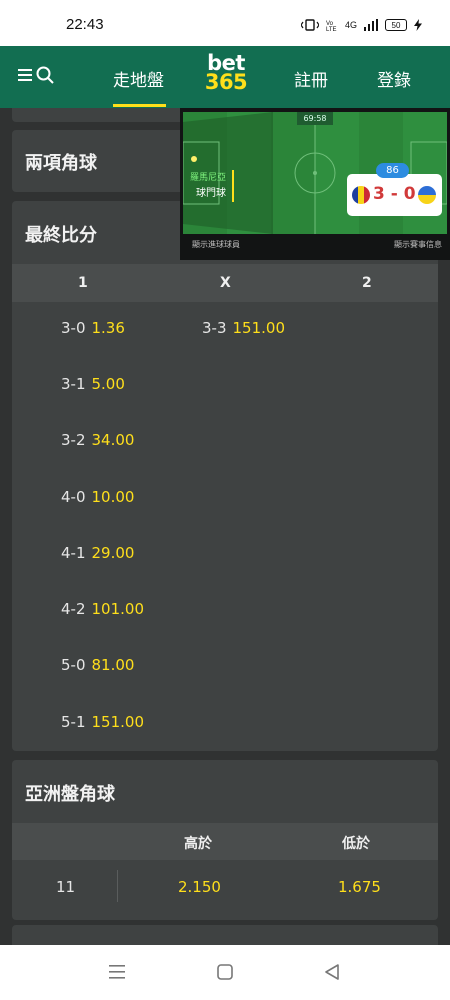 The height and width of the screenshot is (1000, 450). I want to click on score-odds: 1.36, so click(108, 328).